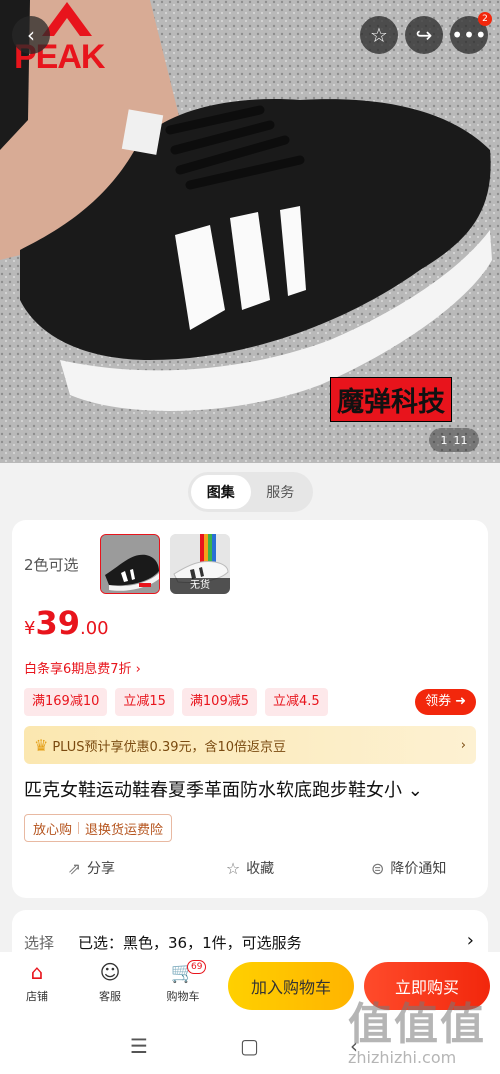 This screenshot has width=500, height=1074. What do you see at coordinates (415, 790) in the screenshot?
I see `expand-chevron-icon: ⌄` at bounding box center [415, 790].